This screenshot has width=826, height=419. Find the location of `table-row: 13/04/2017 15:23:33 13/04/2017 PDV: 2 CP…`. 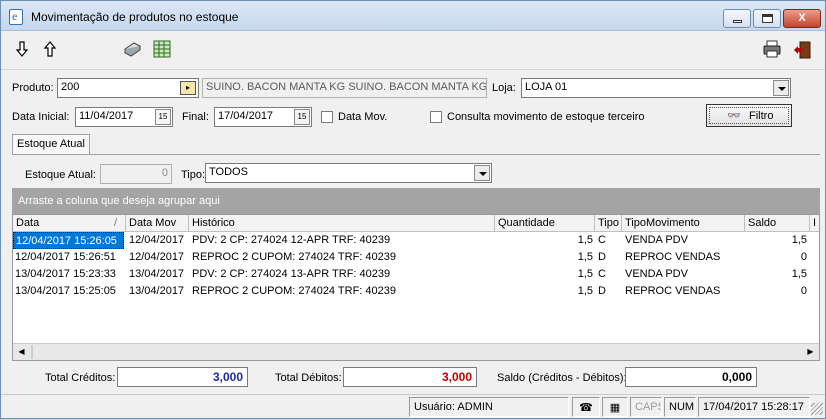

table-row: 13/04/2017 15:23:33 13/04/2017 PDV: 2 CP… is located at coordinates (416, 274).